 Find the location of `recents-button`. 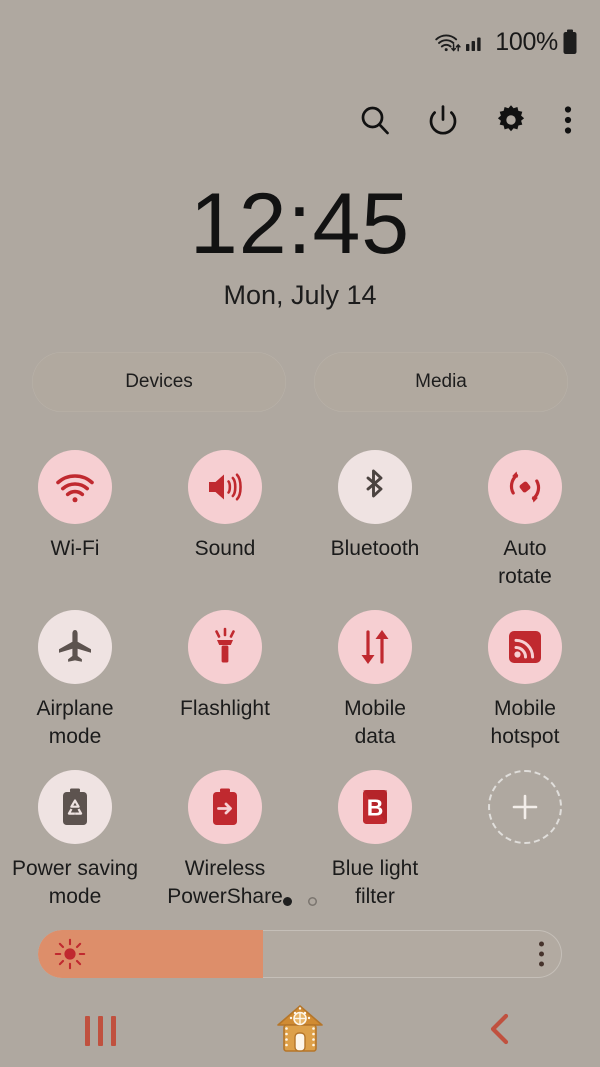

recents-button is located at coordinates (100, 1031).